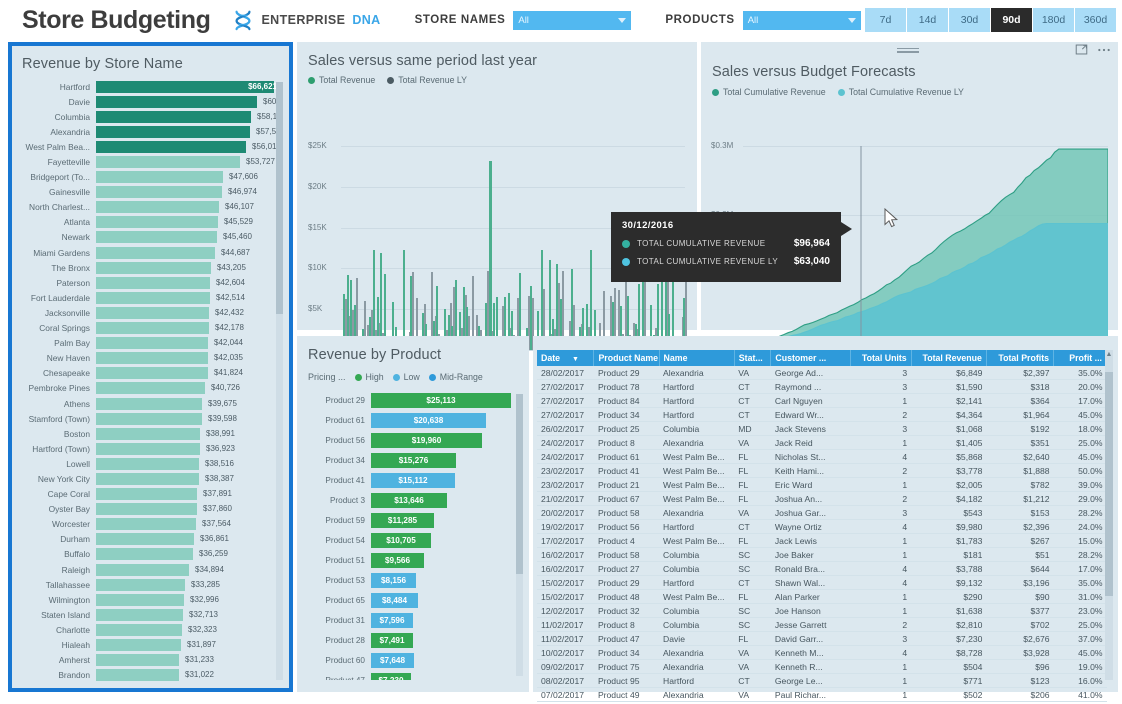 This screenshot has height=704, width=1122. I want to click on store-bar-row: Jacksonville $42,432, so click(150, 312).